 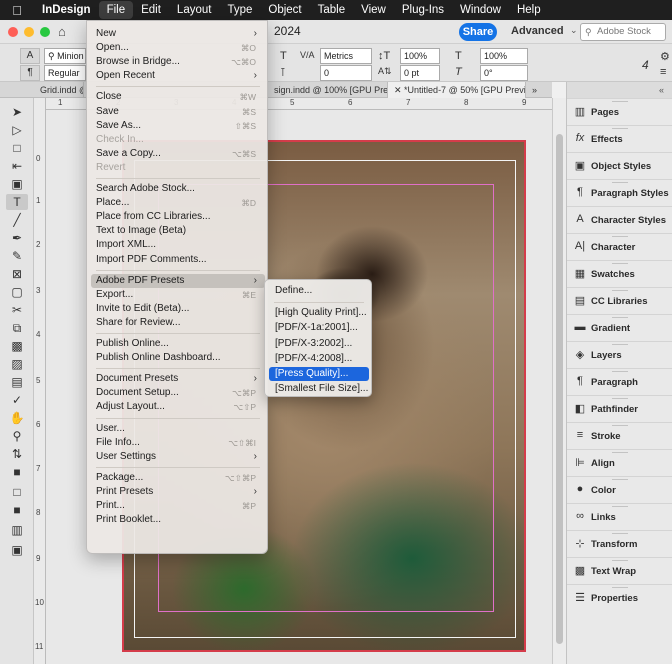 What do you see at coordinates (537, 31) in the screenshot?
I see `workspace-switcher: Advanced` at bounding box center [537, 31].